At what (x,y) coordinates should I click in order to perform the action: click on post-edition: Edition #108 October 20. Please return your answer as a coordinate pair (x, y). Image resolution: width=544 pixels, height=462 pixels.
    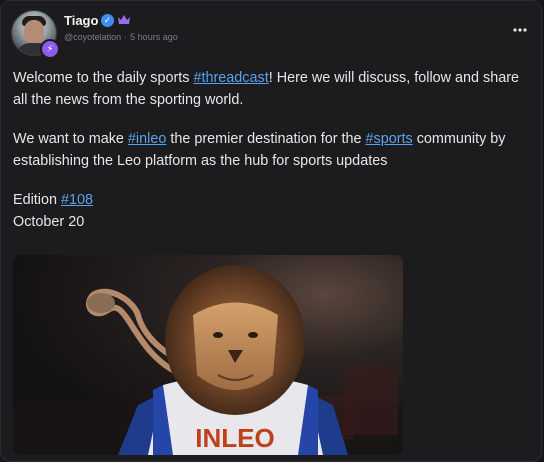
    Looking at the image, I should click on (273, 211).